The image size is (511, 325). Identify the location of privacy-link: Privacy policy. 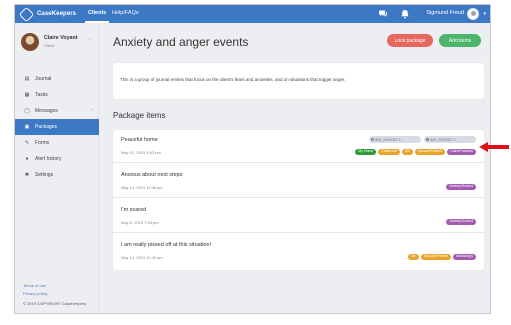
(54, 293).